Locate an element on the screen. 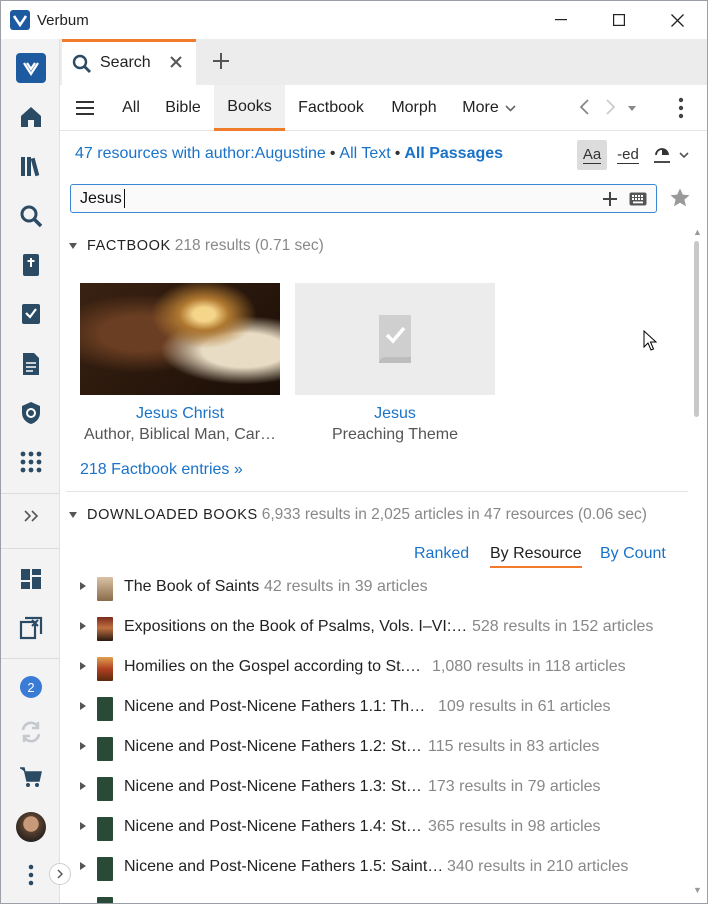 The image size is (708, 904). double-chevron-right-icon is located at coordinates (31, 516).